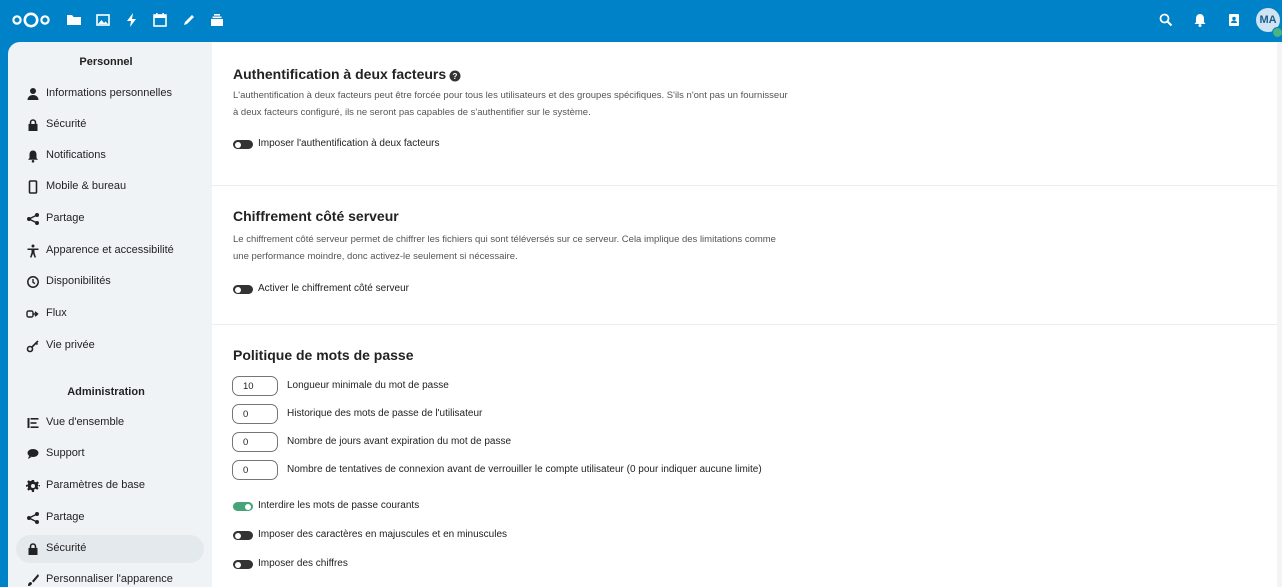 This screenshot has width=1282, height=587. Describe the element at coordinates (160, 20) in the screenshot. I see `calendar-icon` at that location.